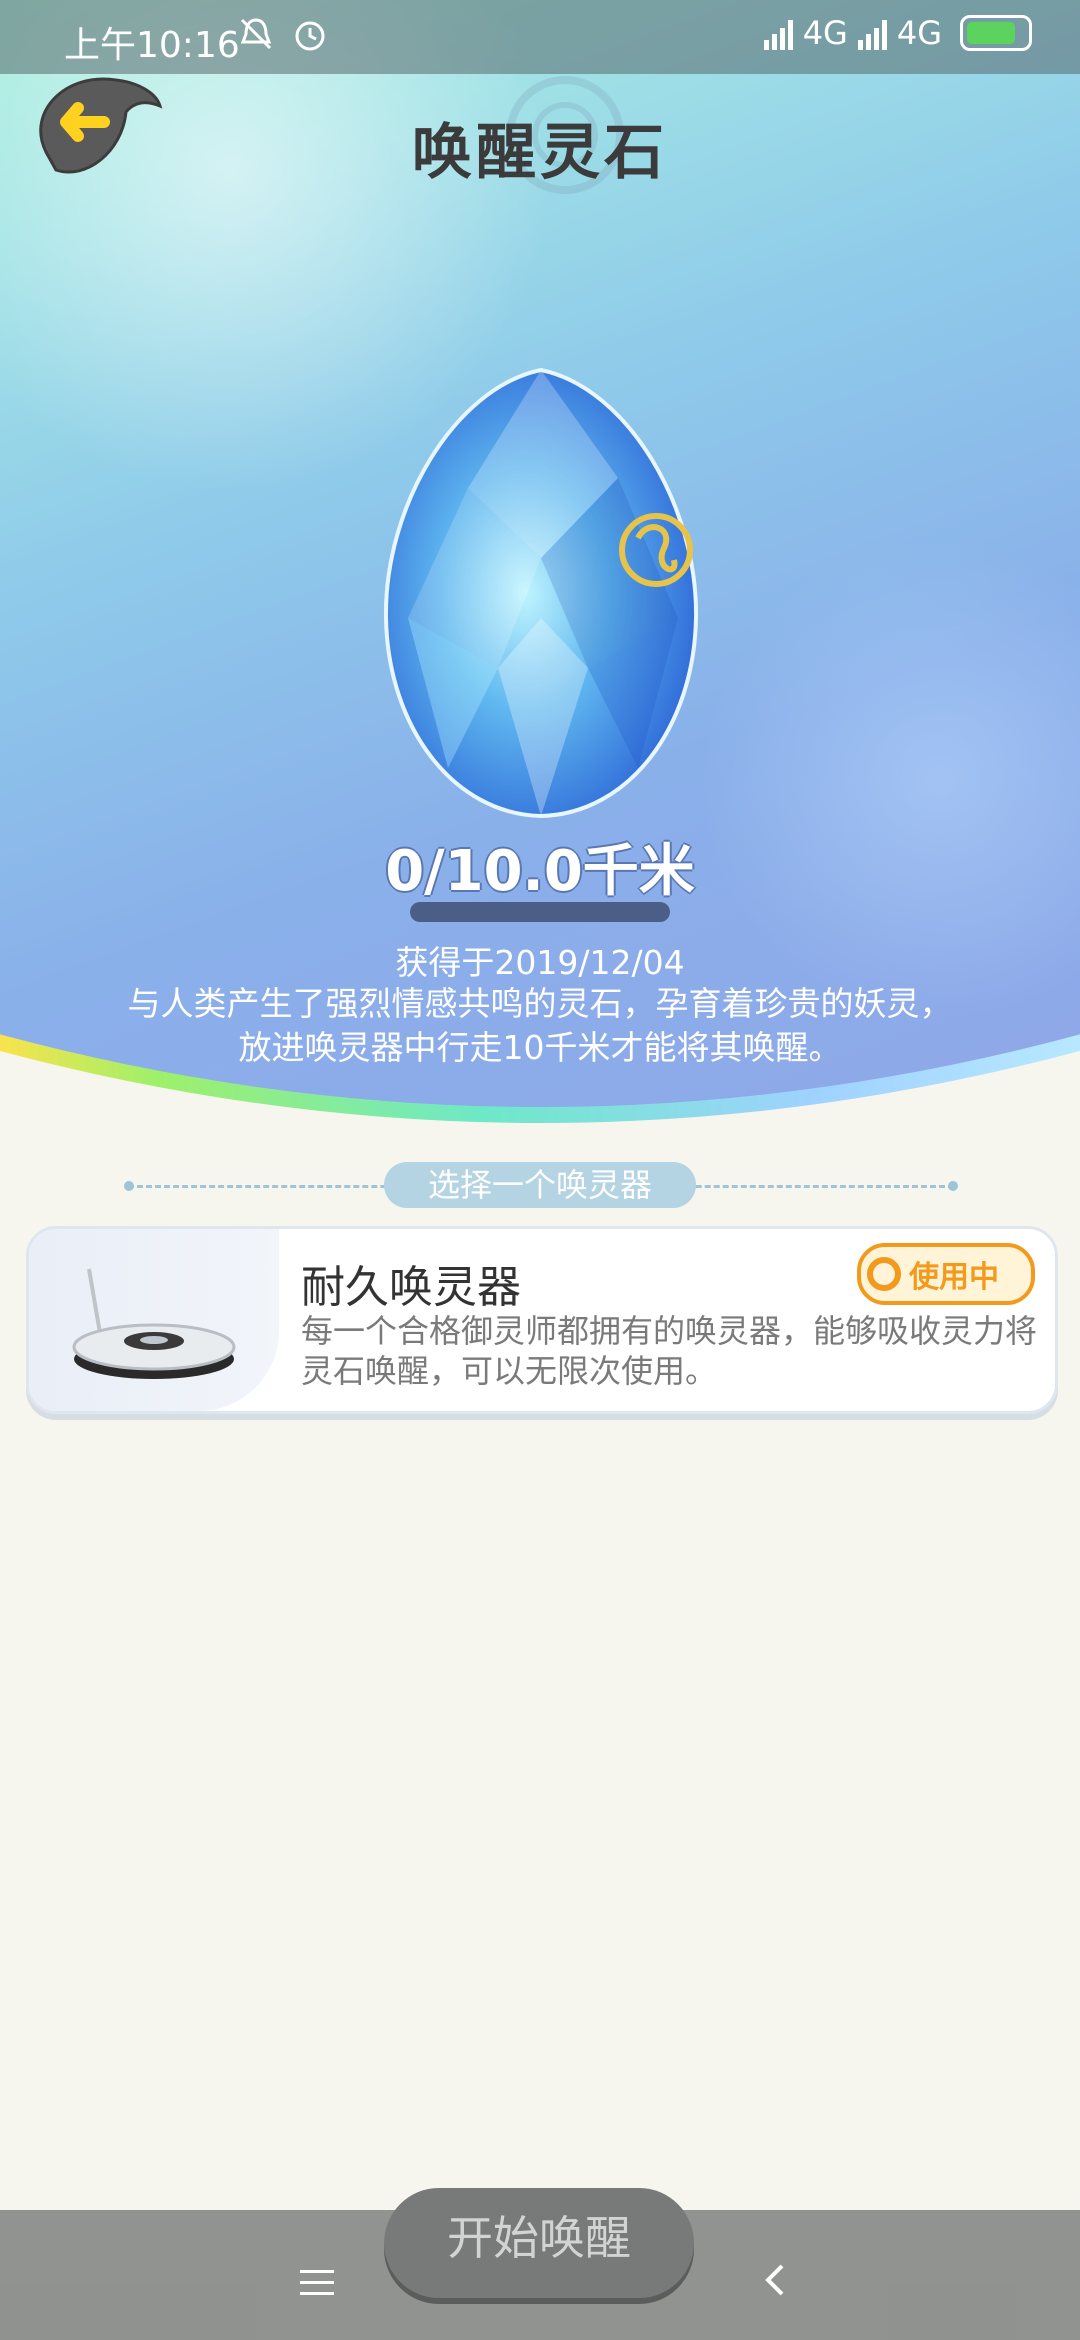  I want to click on progress-bar, so click(540, 912).